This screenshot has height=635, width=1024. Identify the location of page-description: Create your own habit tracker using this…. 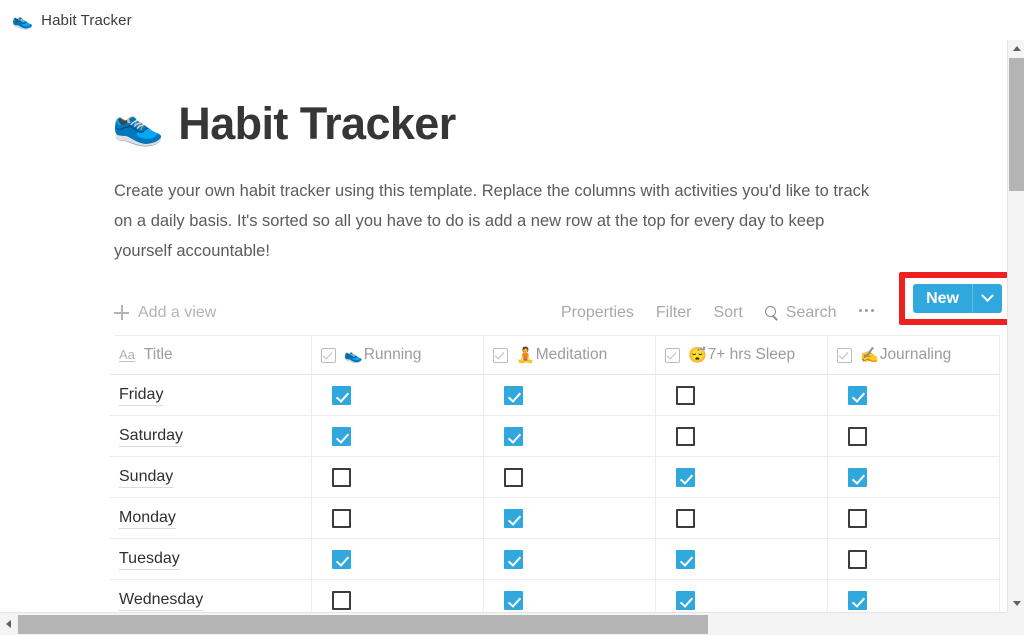
(492, 221).